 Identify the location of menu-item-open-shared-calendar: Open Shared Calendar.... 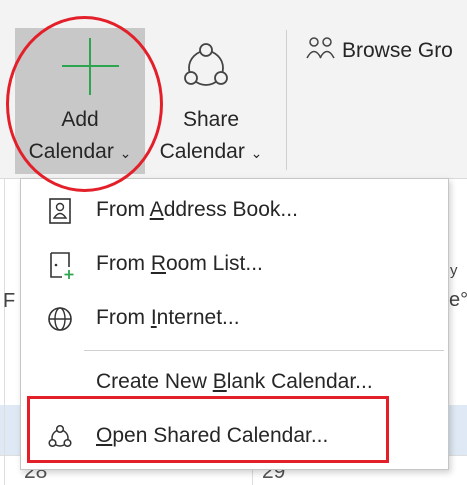
(234, 437).